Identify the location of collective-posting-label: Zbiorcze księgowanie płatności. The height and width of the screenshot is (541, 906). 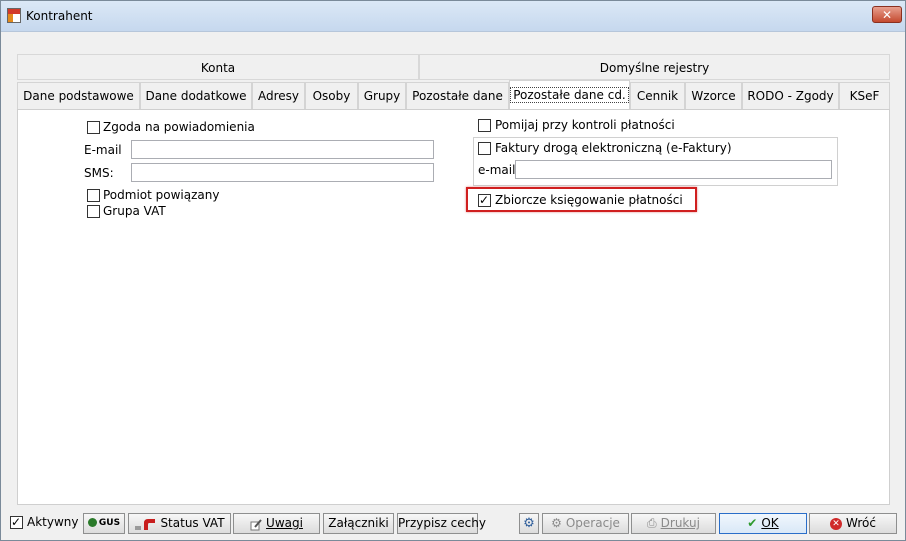
(589, 200).